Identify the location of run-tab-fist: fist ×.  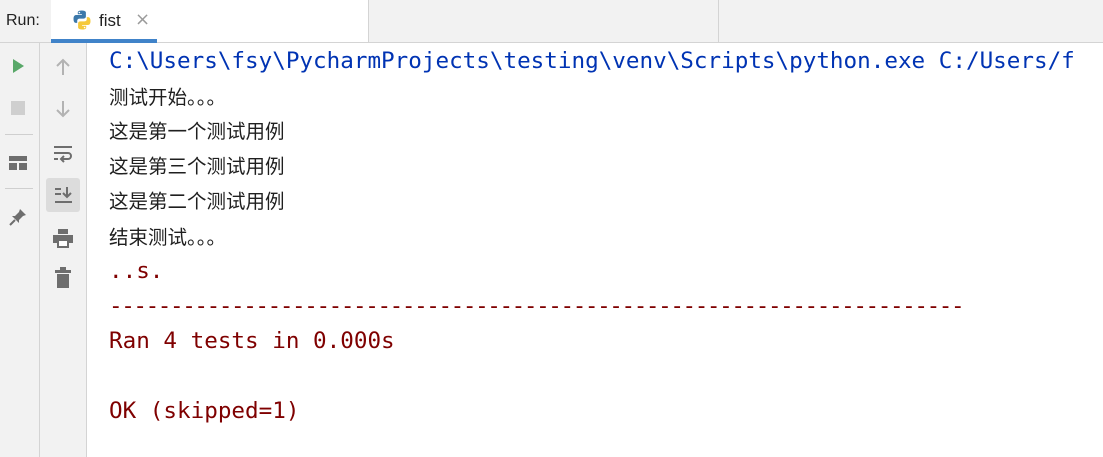
(210, 21).